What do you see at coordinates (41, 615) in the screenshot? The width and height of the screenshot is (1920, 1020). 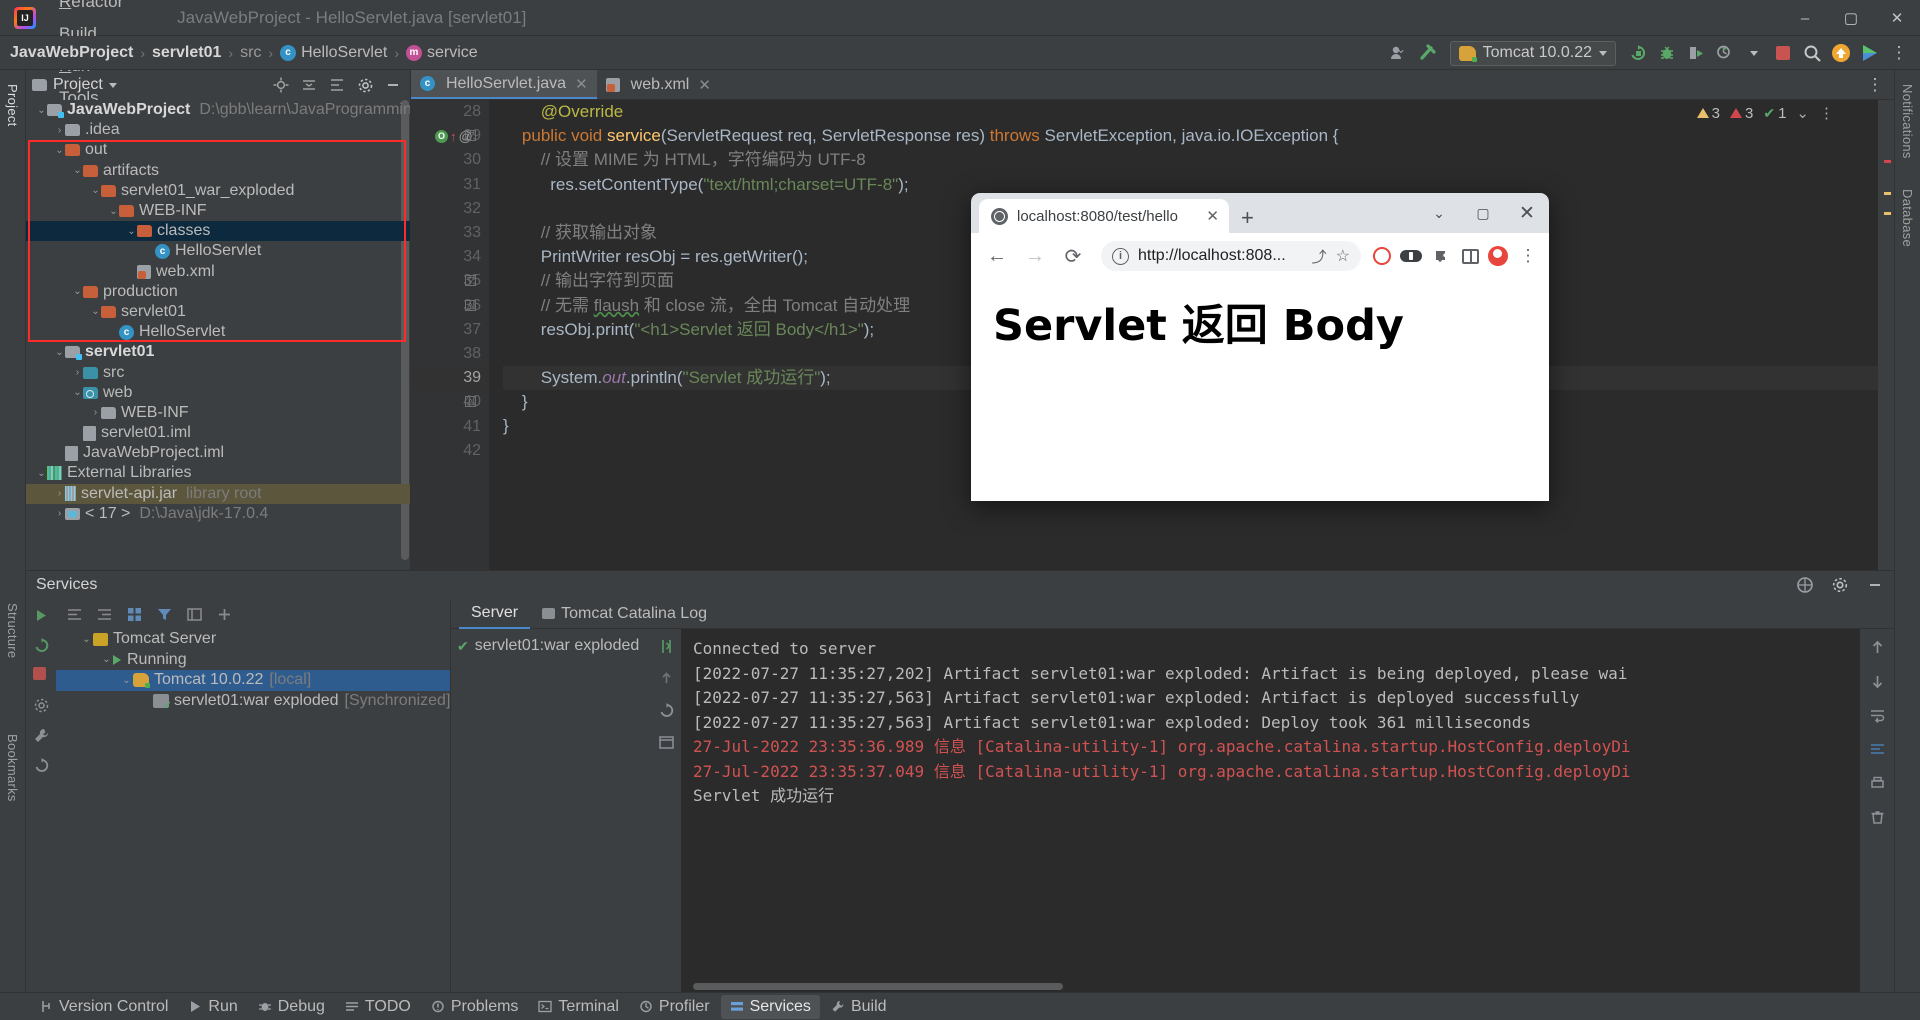 I see `run-icon` at bounding box center [41, 615].